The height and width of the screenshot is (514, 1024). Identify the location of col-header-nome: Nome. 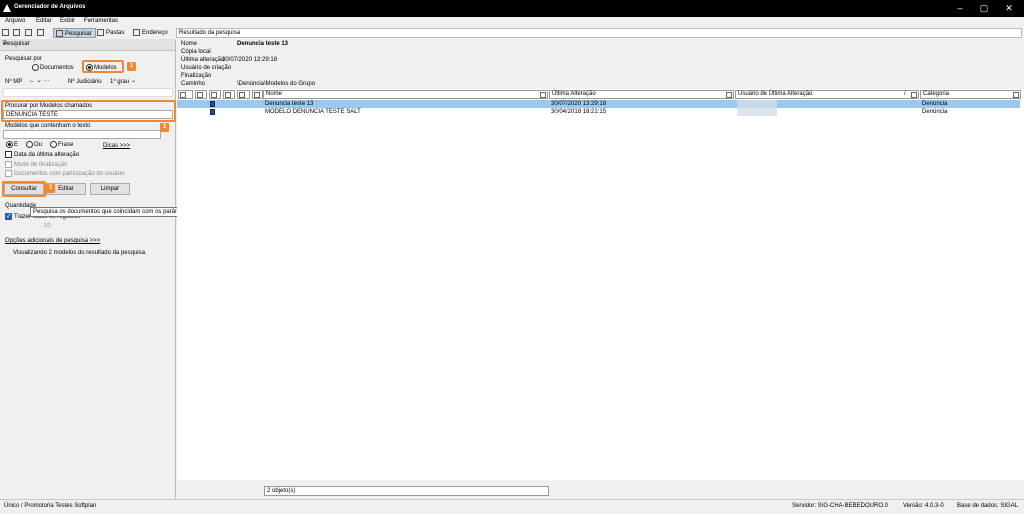
(405, 94).